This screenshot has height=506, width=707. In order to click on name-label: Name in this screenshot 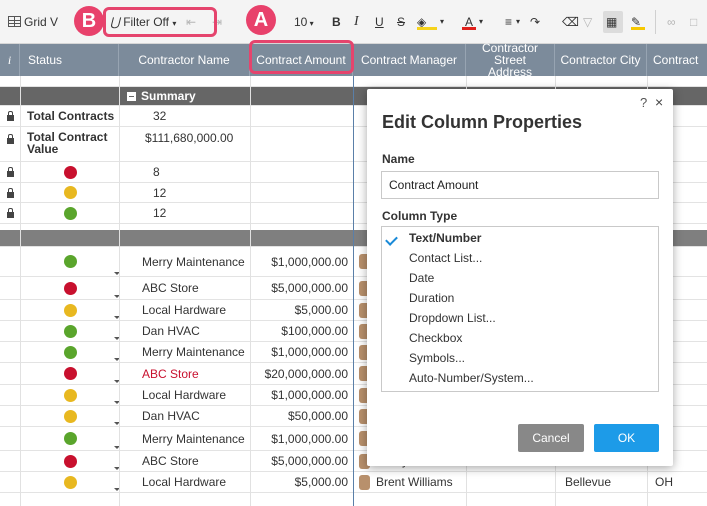, I will do `click(398, 159)`.